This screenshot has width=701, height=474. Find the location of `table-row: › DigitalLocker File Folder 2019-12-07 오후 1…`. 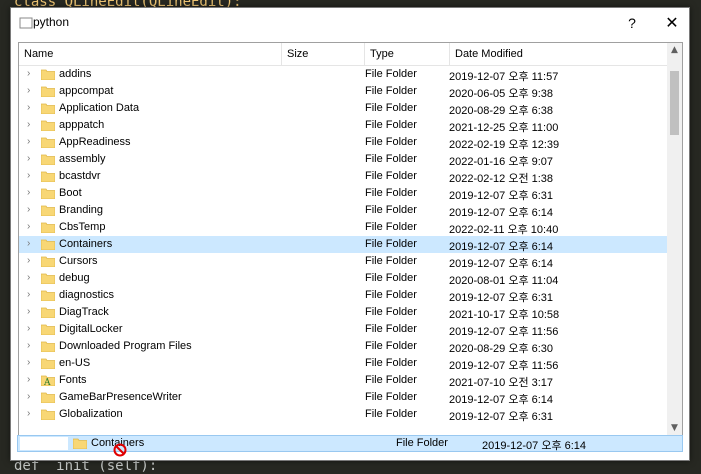

table-row: › DigitalLocker File Folder 2019-12-07 오후 1… is located at coordinates (343, 329).